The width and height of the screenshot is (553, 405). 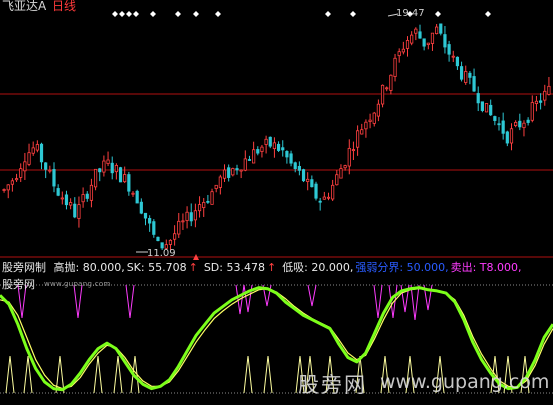 What do you see at coordinates (410, 13) in the screenshot?
I see `high-price-label: 19.47` at bounding box center [410, 13].